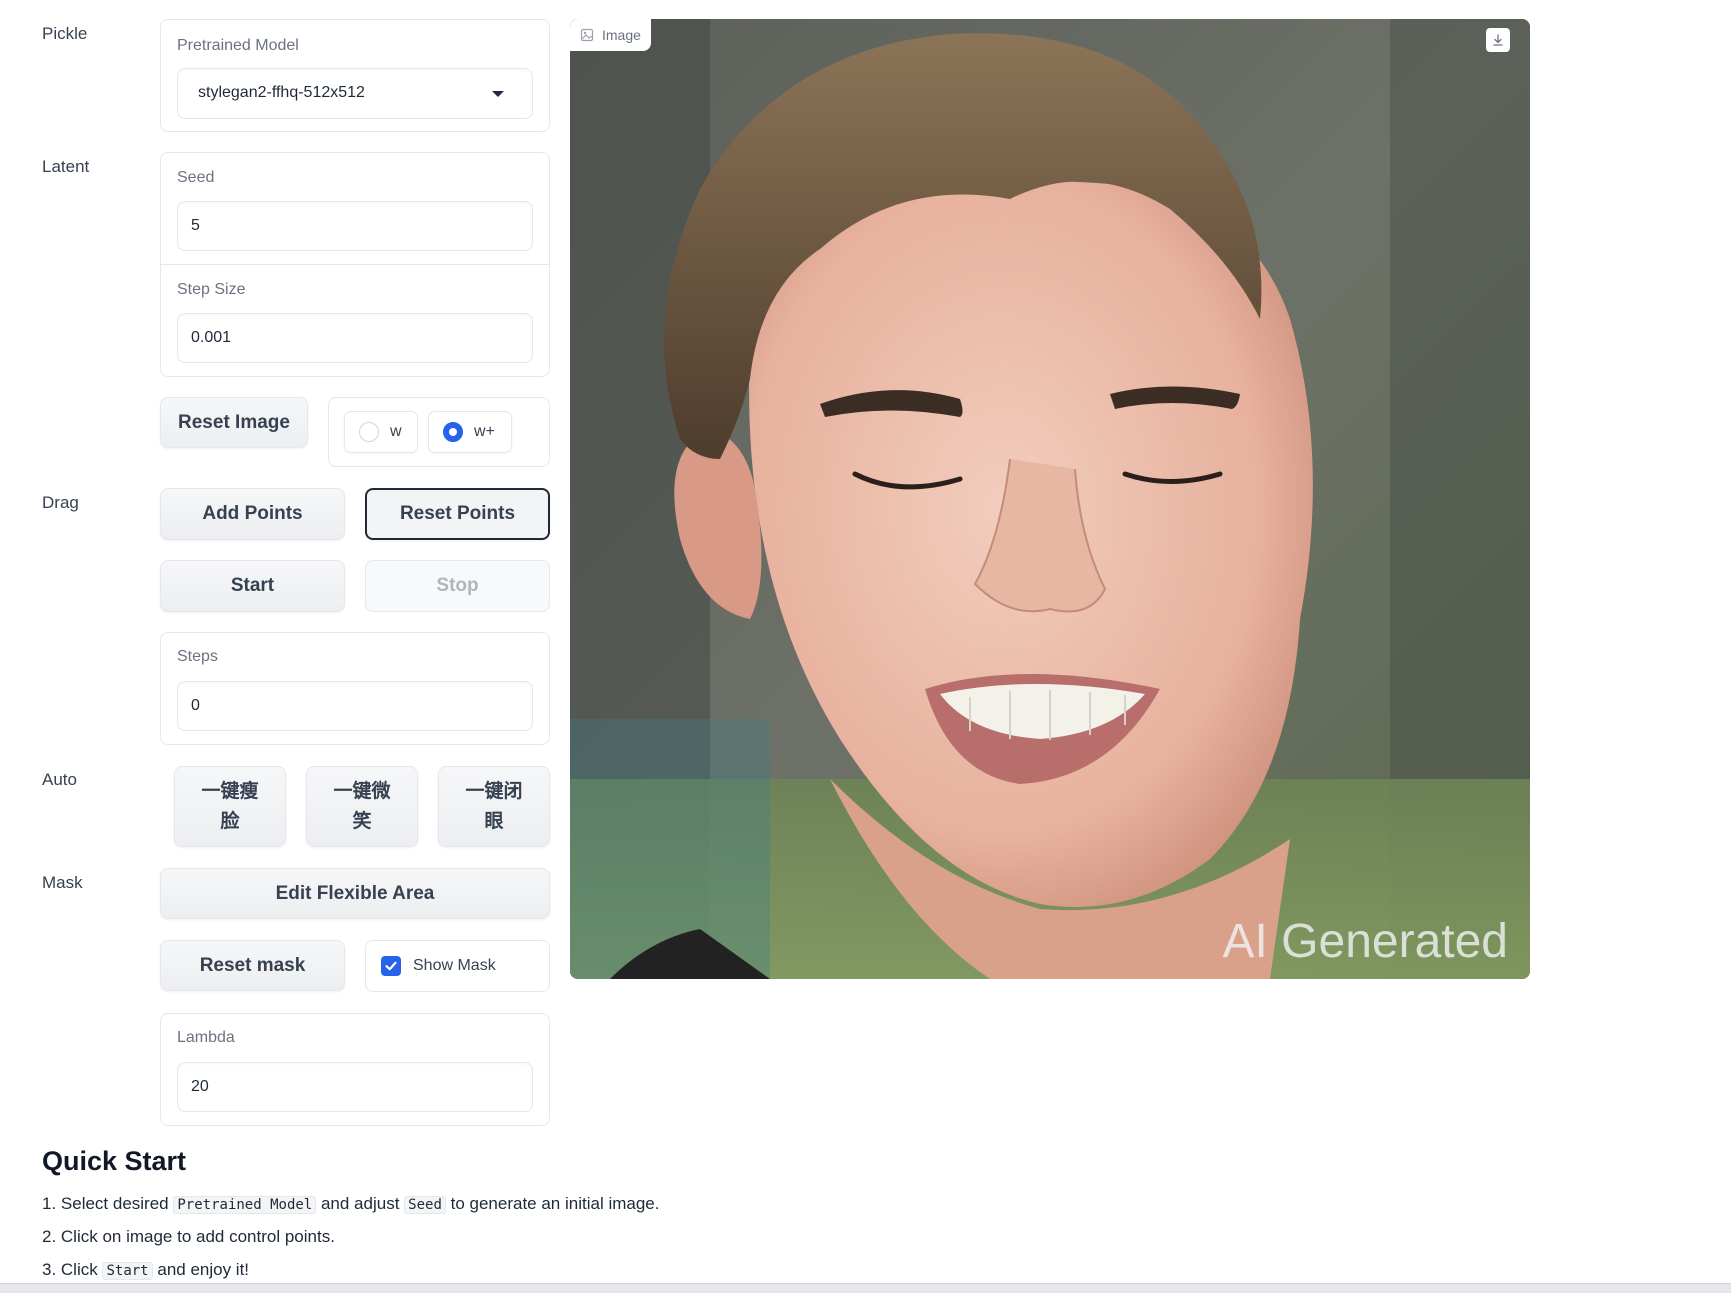 This screenshot has height=1293, width=1731. What do you see at coordinates (494, 806) in the screenshot?
I see `close-eyes-button: 一键闭眼` at bounding box center [494, 806].